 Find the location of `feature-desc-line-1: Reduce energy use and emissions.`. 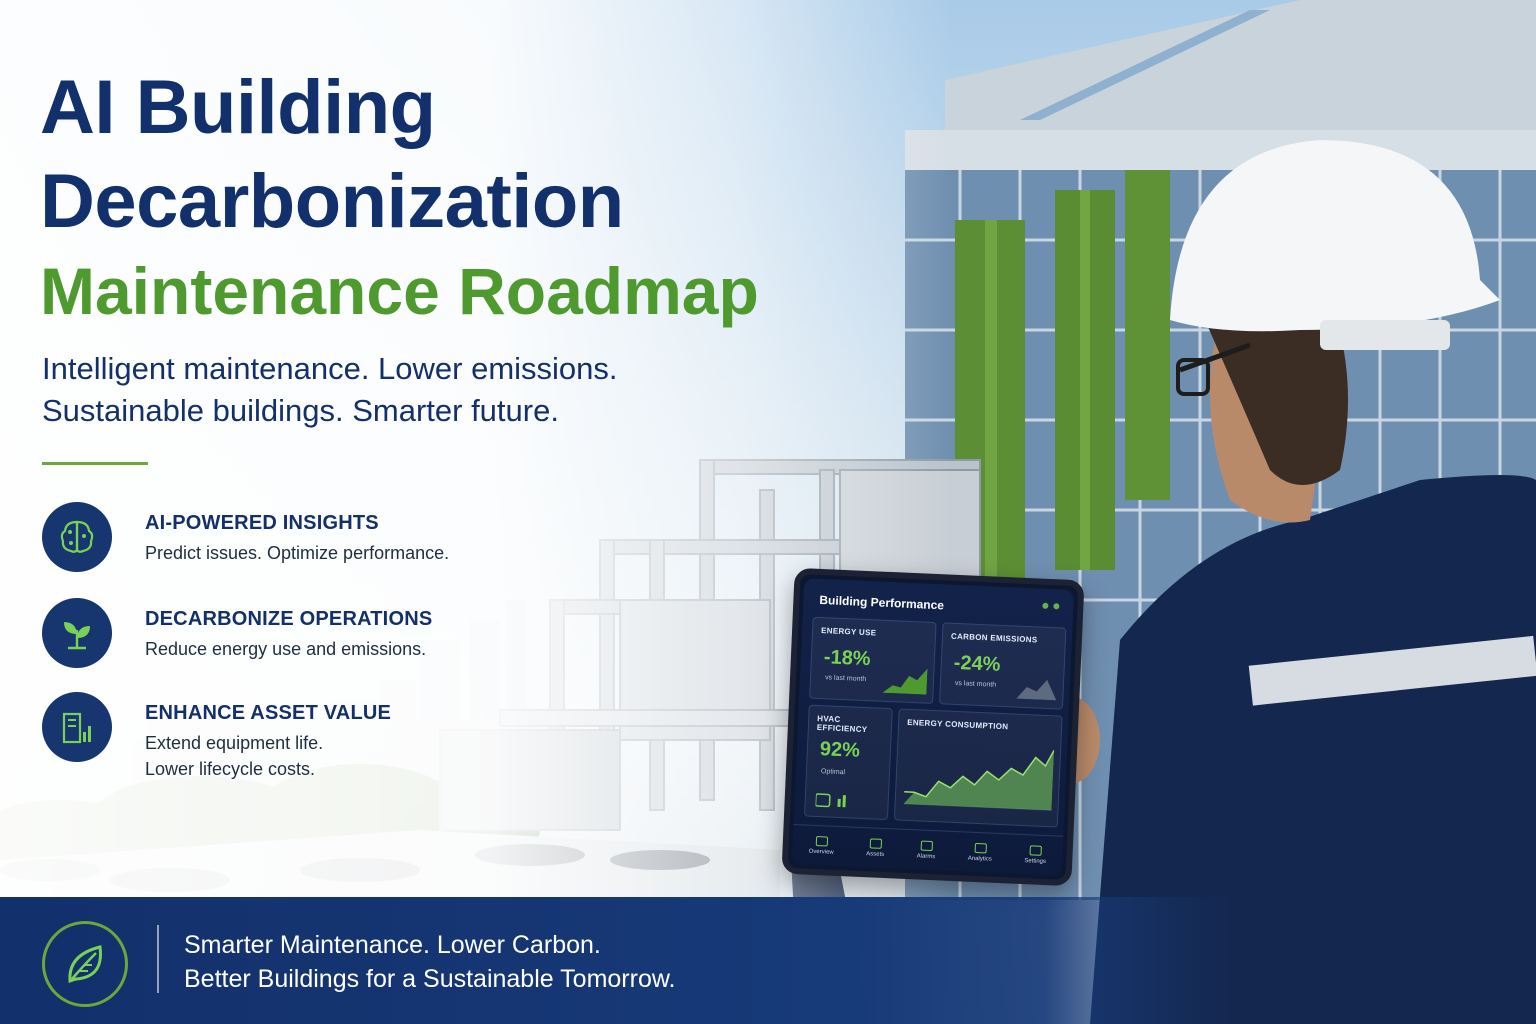

feature-desc-line-1: Reduce energy use and emissions. is located at coordinates (286, 649).